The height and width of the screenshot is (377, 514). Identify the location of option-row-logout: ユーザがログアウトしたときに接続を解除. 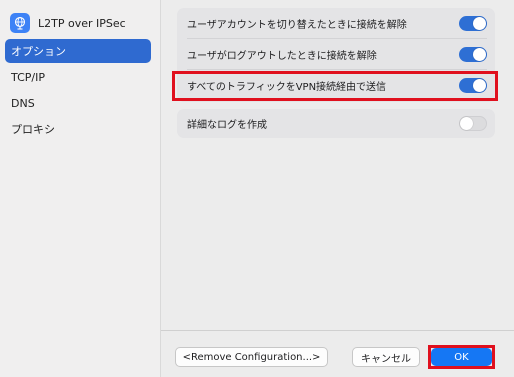
(336, 54).